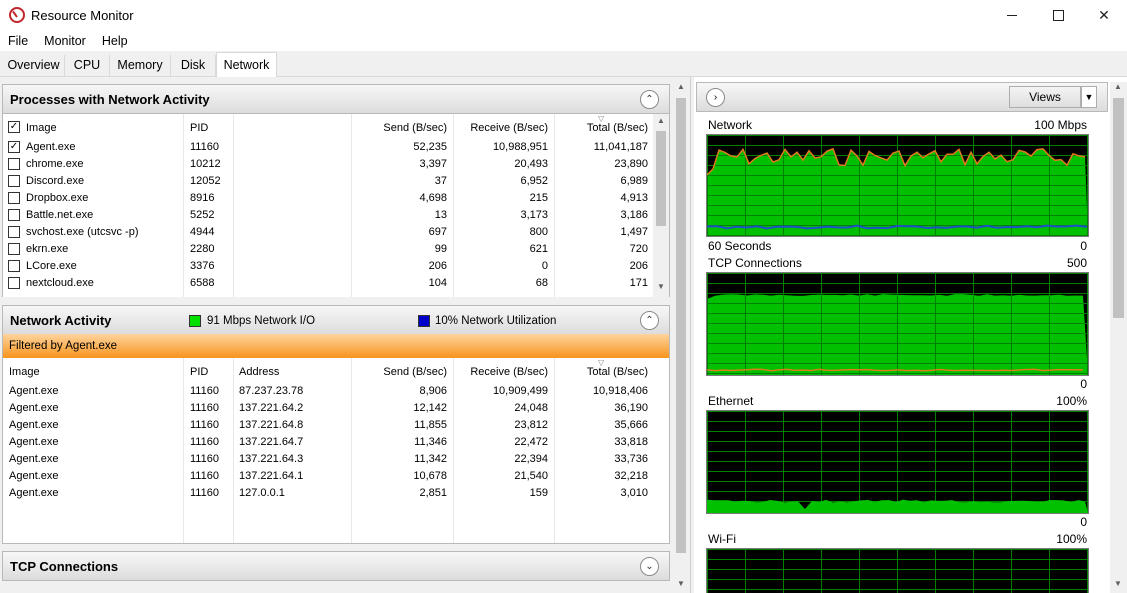 The image size is (1127, 593). What do you see at coordinates (87, 66) in the screenshot?
I see `tab-cpu: CPU` at bounding box center [87, 66].